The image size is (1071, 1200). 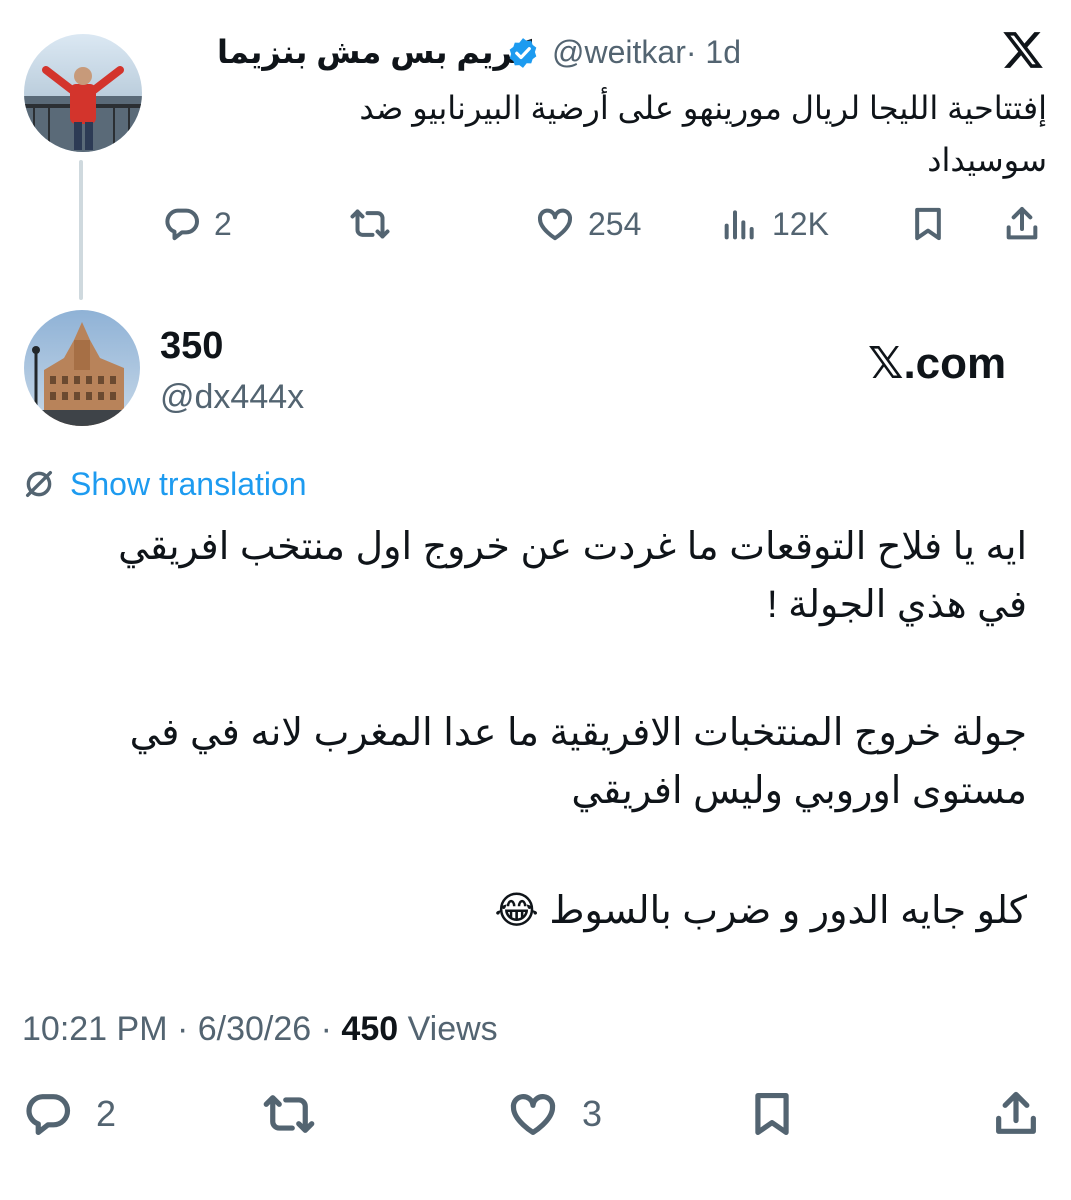 I want to click on like-count: 254, so click(x=615, y=223).